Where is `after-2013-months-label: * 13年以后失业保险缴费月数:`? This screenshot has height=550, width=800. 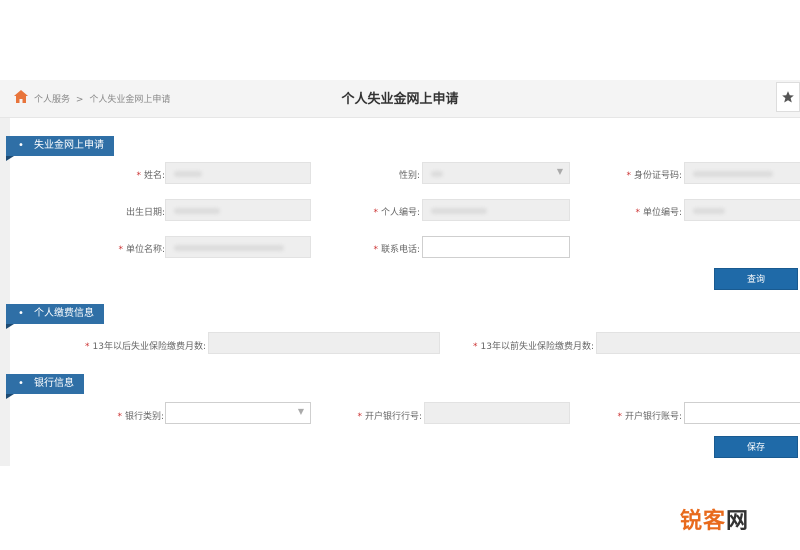 after-2013-months-label: * 13年以后失业保险缴费月数: is located at coordinates (145, 347).